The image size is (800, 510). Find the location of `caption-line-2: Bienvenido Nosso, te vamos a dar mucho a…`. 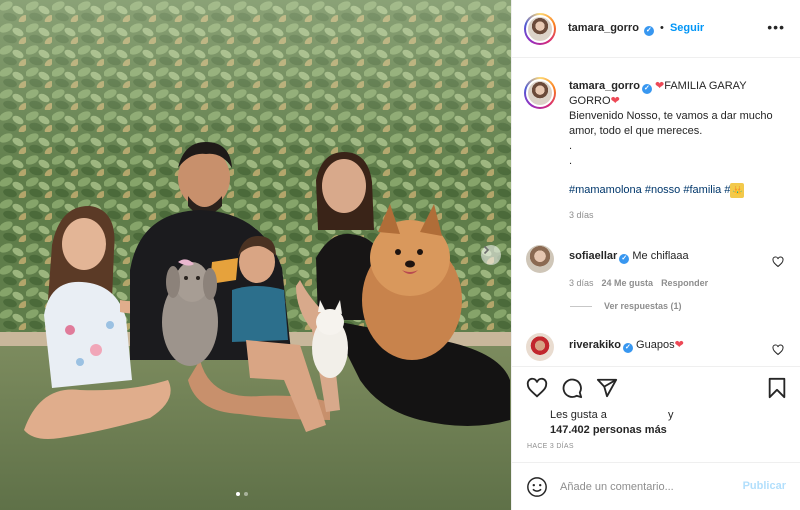

caption-line-2: Bienvenido Nosso, te vamos a dar mucho a… is located at coordinates (671, 123).